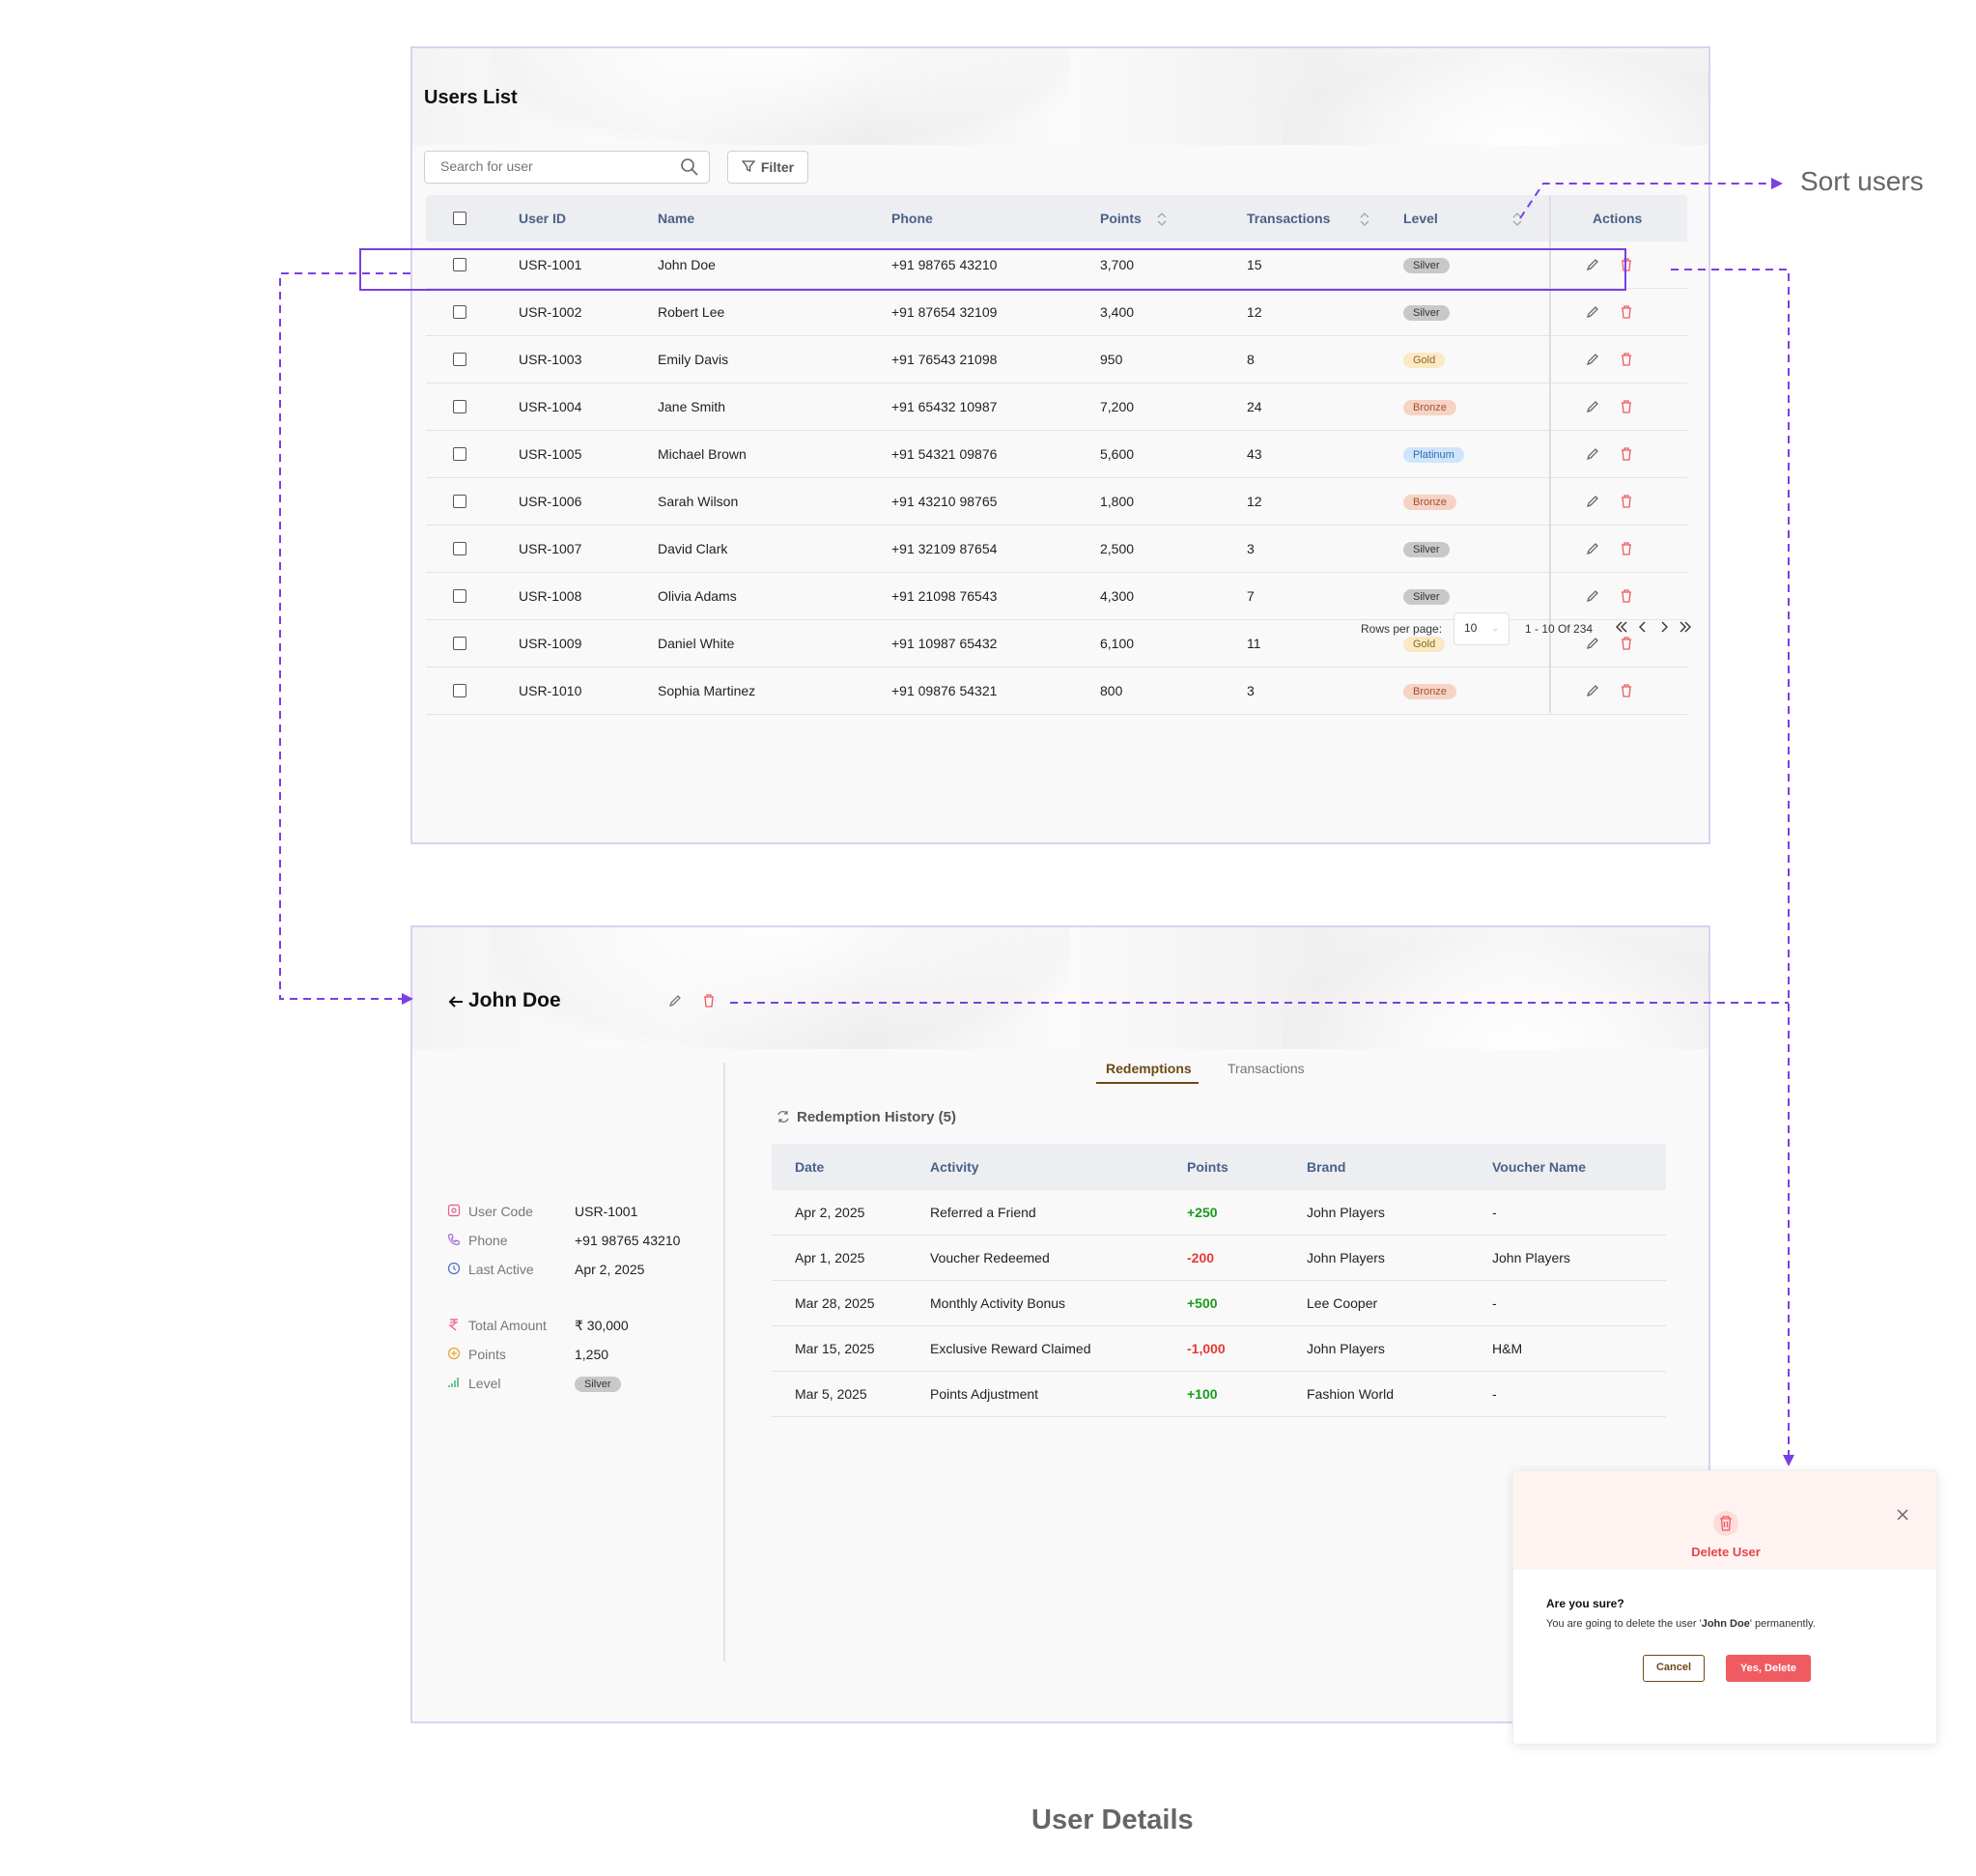 This screenshot has width=1976, height=1876. Describe the element at coordinates (551, 406) in the screenshot. I see `cell-user-id: USR-1004` at that location.